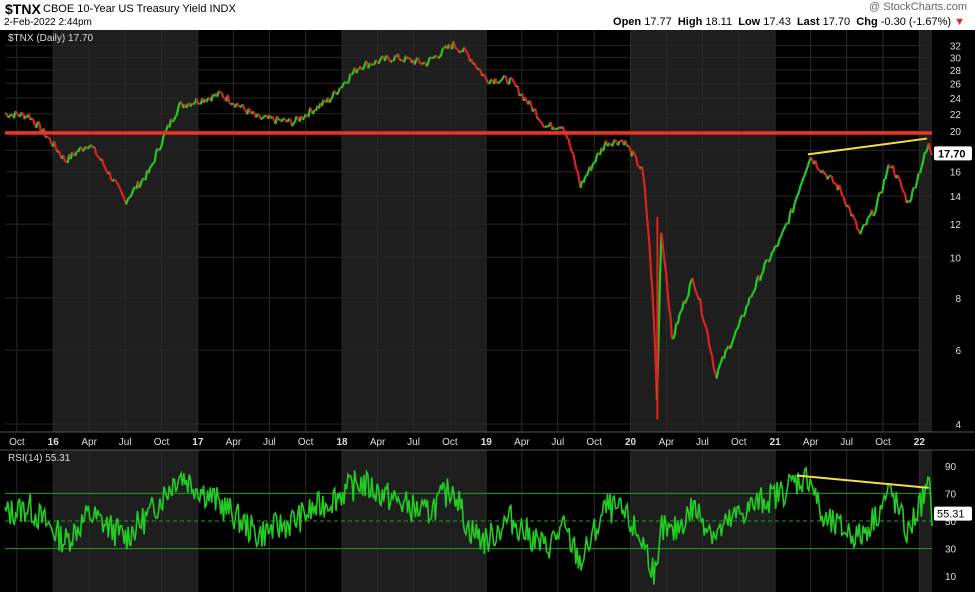  What do you see at coordinates (667, 442) in the screenshot?
I see `x-tick-label: Apr` at bounding box center [667, 442].